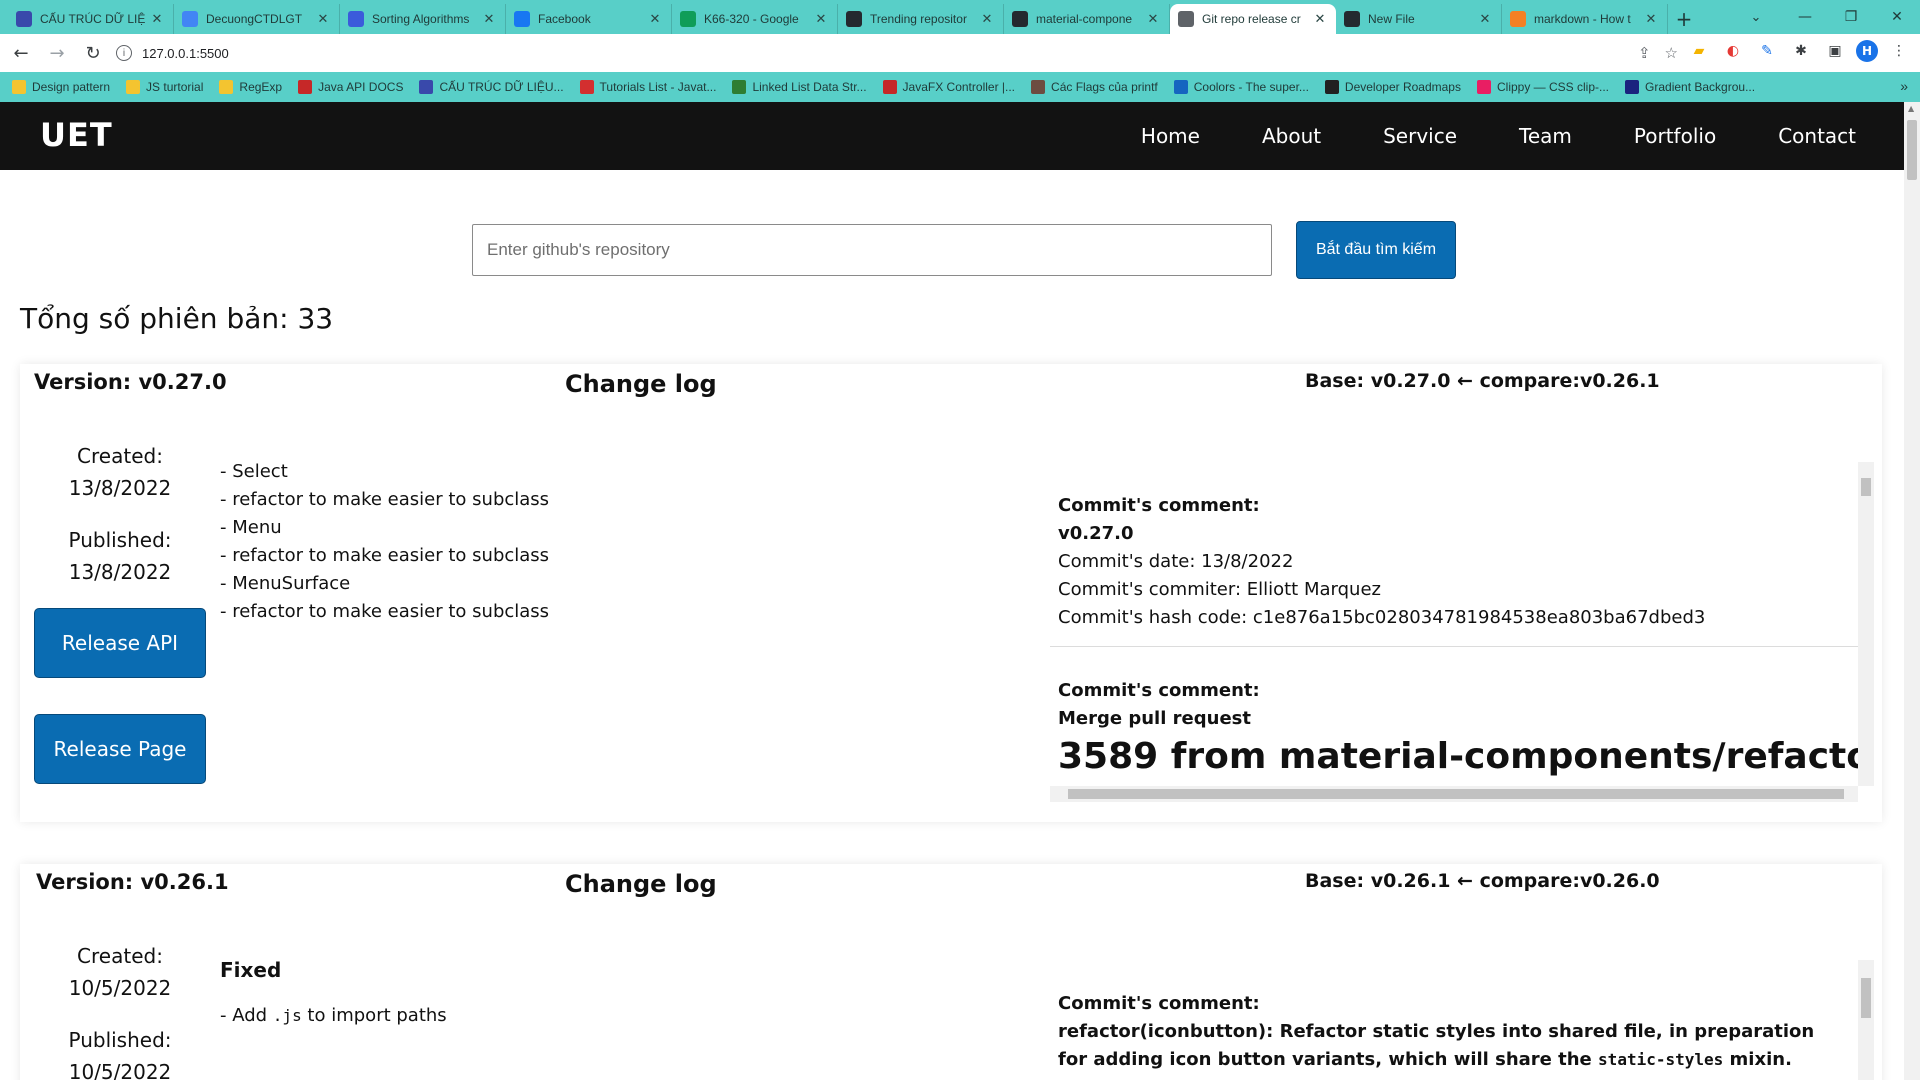  What do you see at coordinates (1912, 150) in the screenshot?
I see `page-scroll-thumb` at bounding box center [1912, 150].